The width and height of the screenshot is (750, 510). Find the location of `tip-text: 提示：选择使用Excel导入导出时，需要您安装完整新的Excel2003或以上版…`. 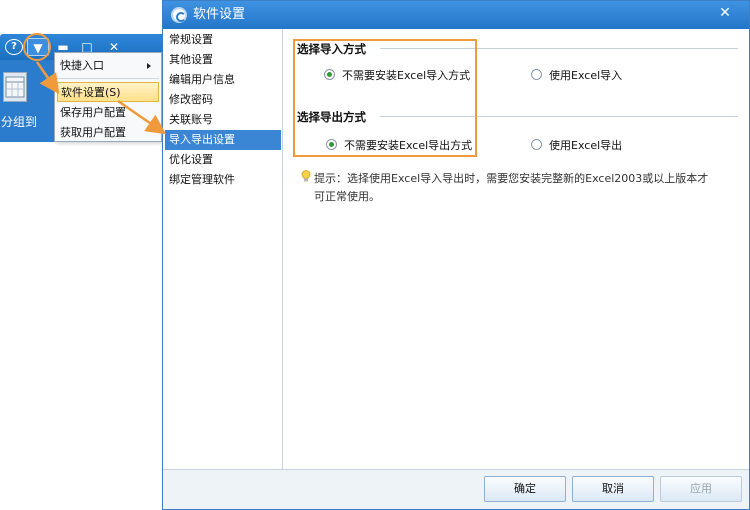

tip-text: 提示：选择使用Excel导入导出时，需要您安装完整新的Excel2003或以上版… is located at coordinates (511, 187).